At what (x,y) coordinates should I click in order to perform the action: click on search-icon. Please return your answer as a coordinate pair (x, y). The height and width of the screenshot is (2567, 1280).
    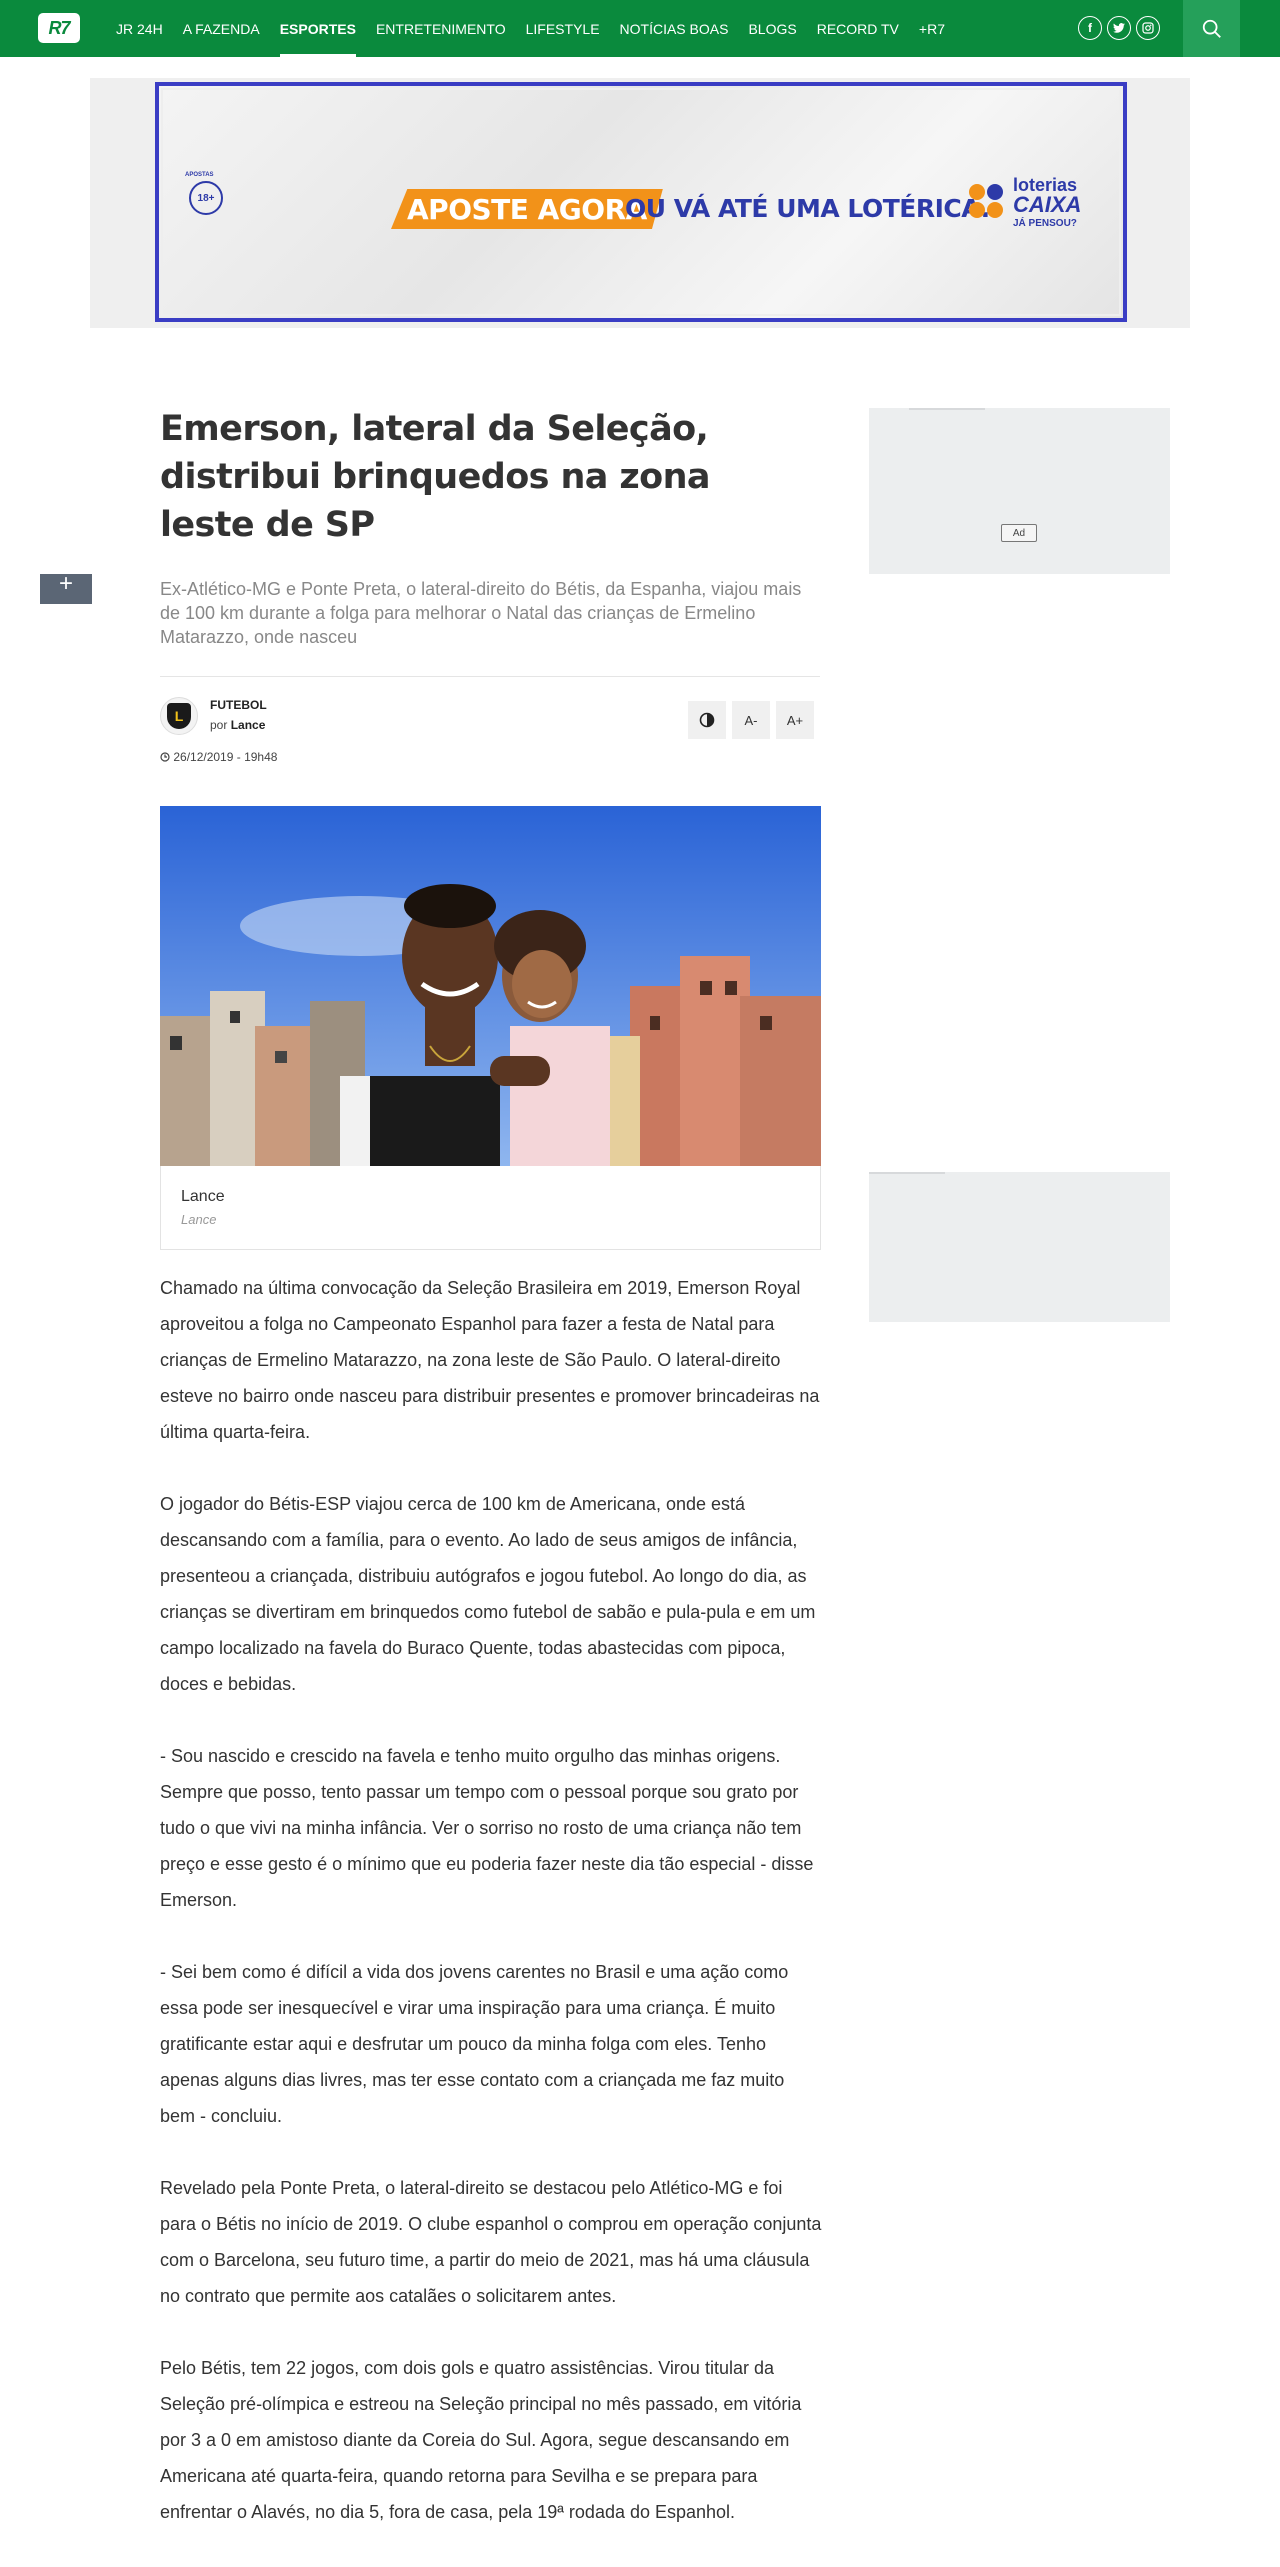
    Looking at the image, I should click on (1211, 28).